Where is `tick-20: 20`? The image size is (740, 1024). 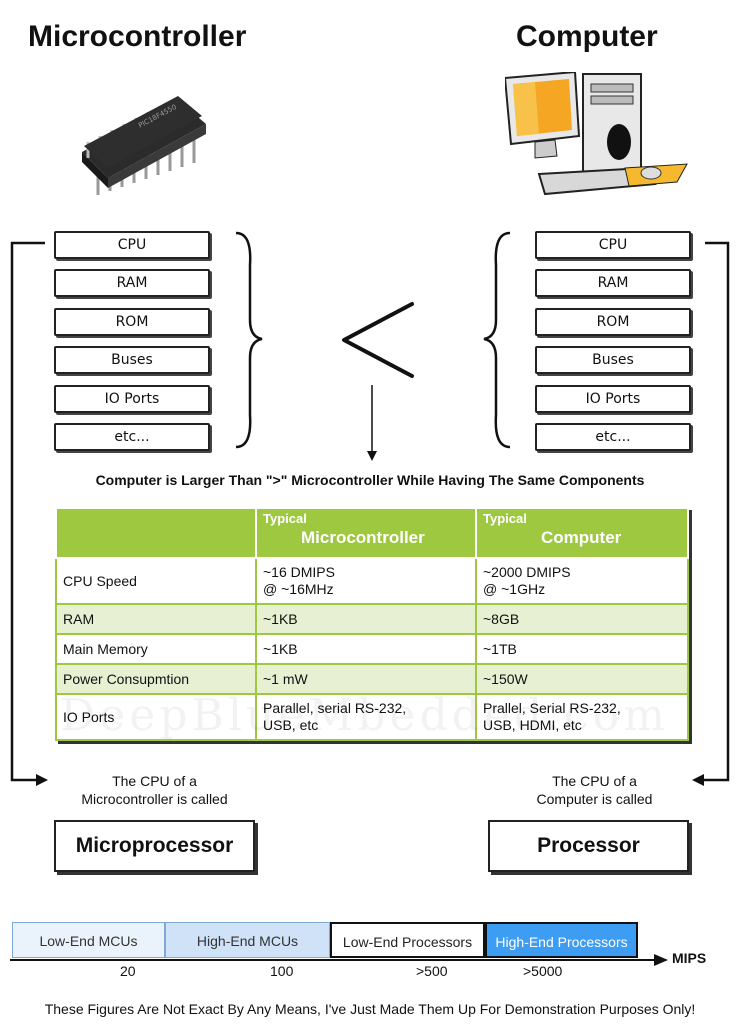
tick-20: 20 is located at coordinates (128, 971).